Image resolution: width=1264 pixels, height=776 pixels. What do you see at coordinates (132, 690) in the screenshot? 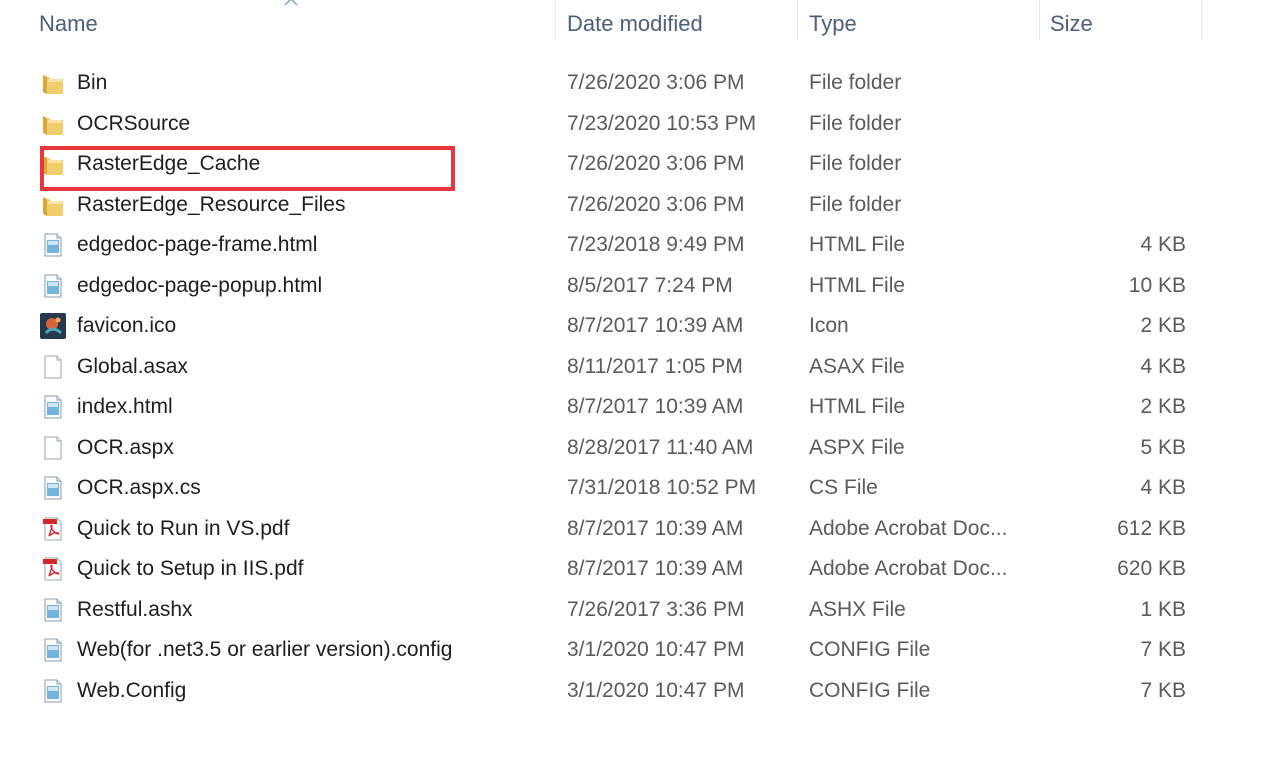
I see `file-name: Web.Config` at bounding box center [132, 690].